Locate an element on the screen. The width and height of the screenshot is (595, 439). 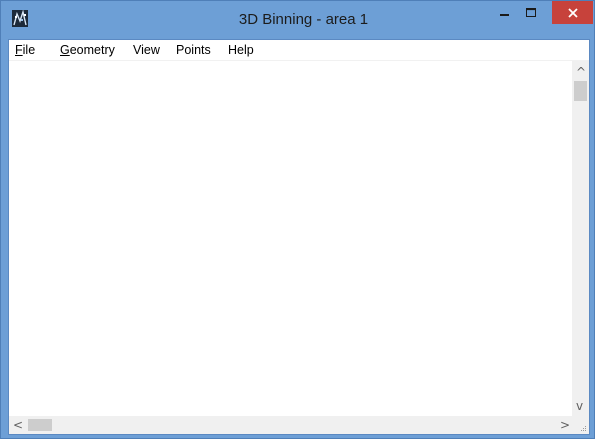
close-button is located at coordinates (572, 12).